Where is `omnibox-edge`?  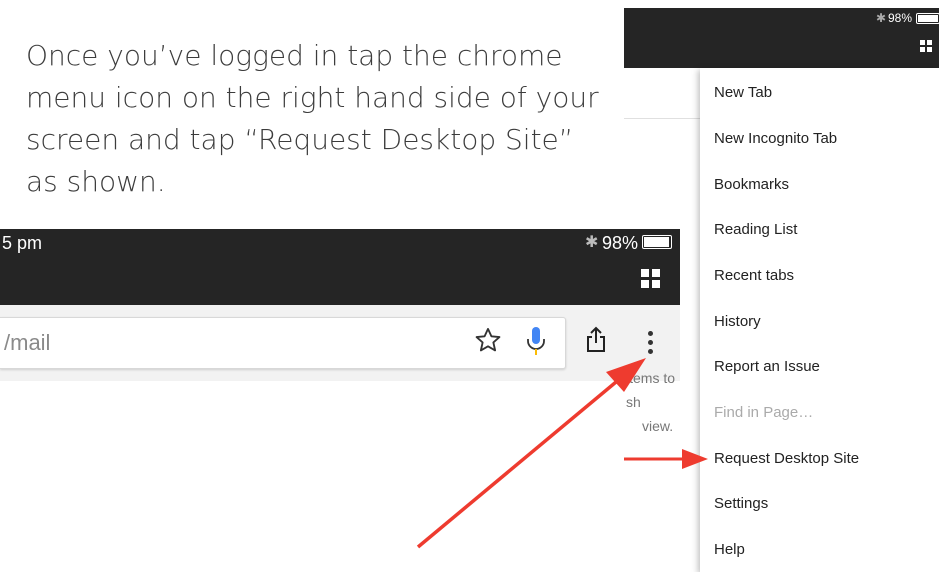 omnibox-edge is located at coordinates (662, 94).